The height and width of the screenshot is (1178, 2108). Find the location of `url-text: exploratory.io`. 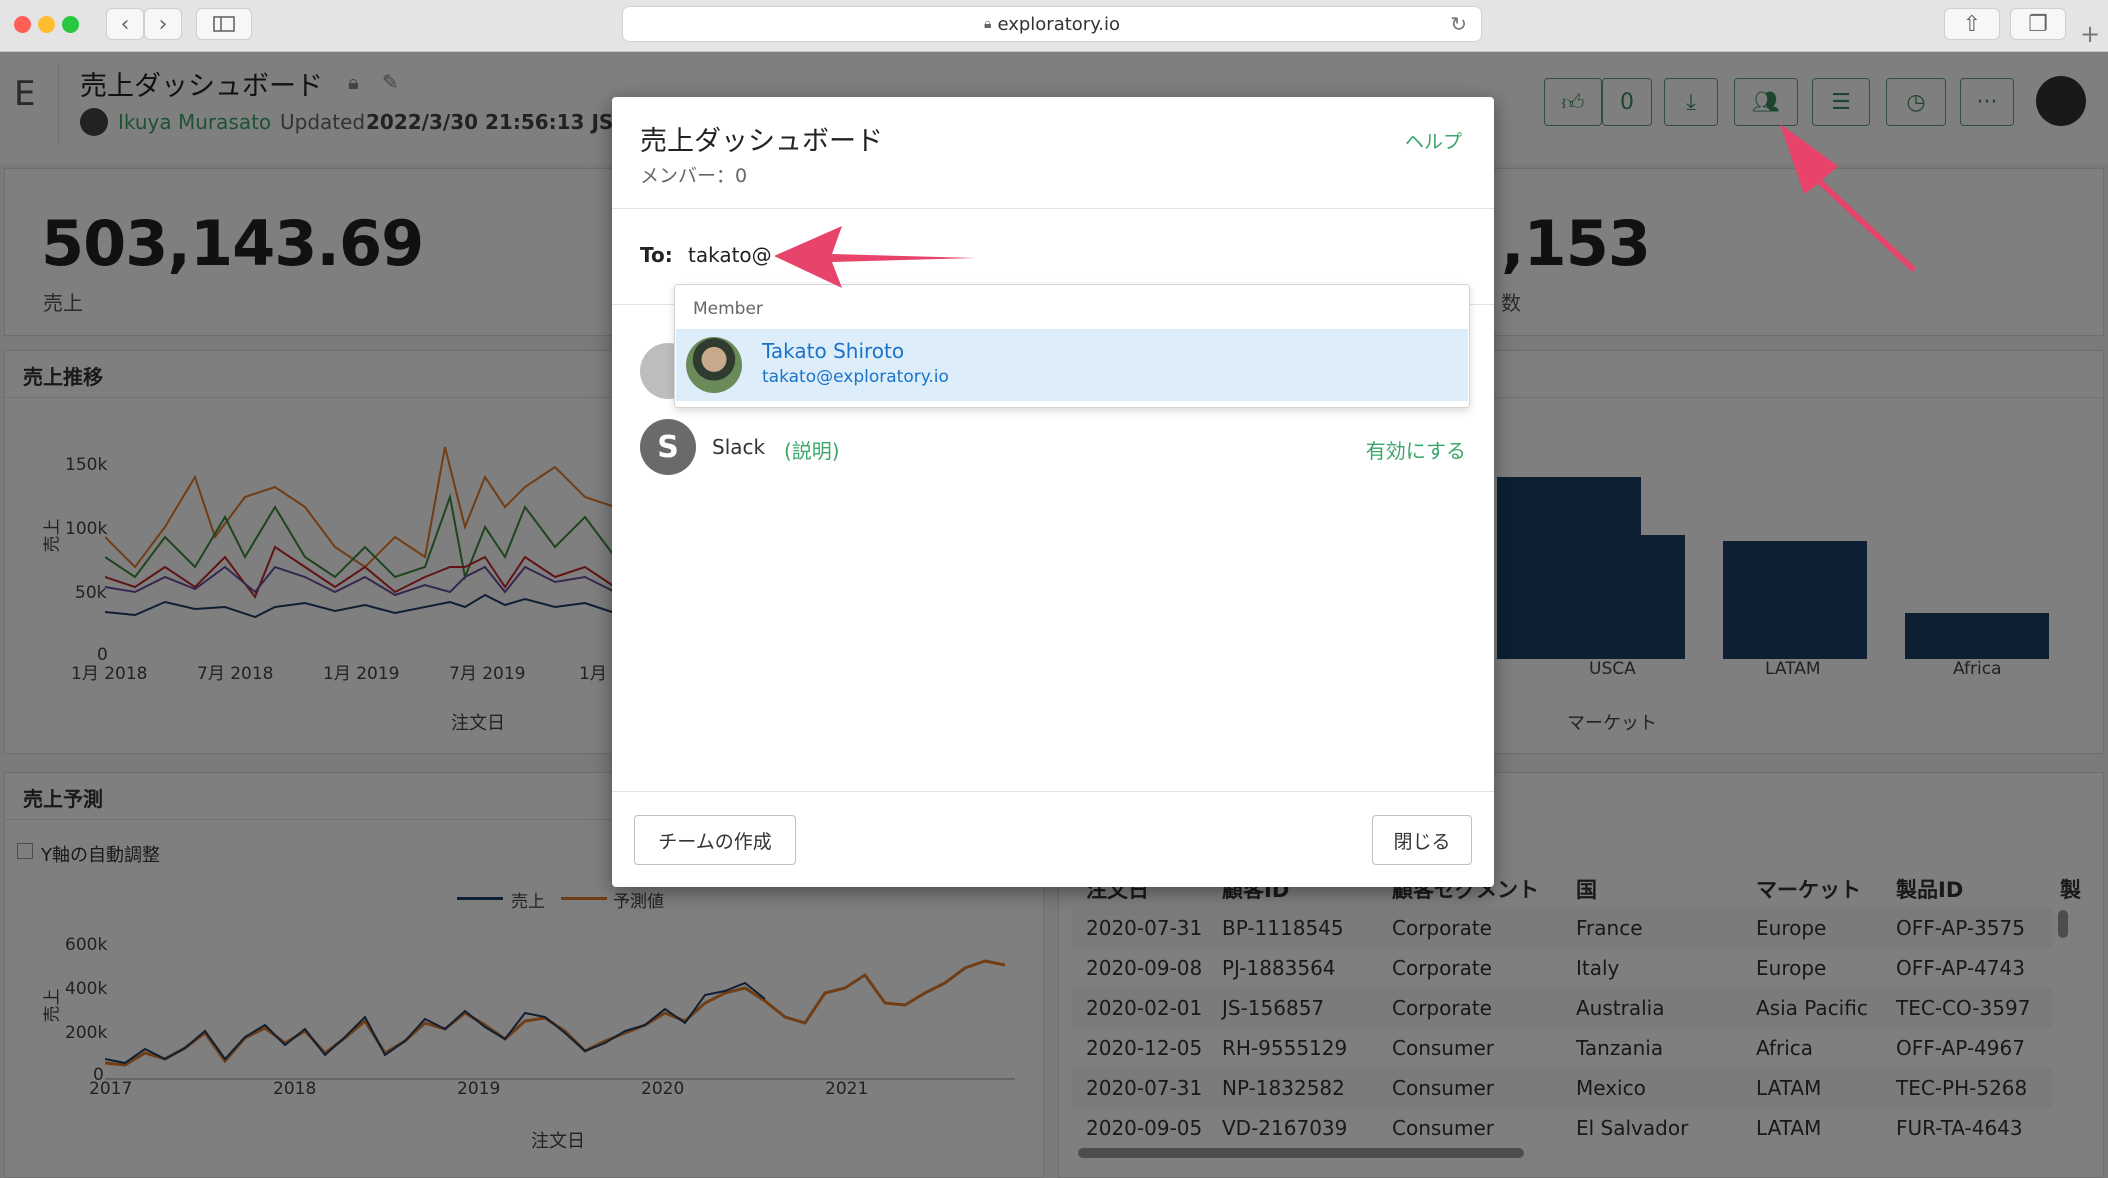

url-text: exploratory.io is located at coordinates (1059, 24).